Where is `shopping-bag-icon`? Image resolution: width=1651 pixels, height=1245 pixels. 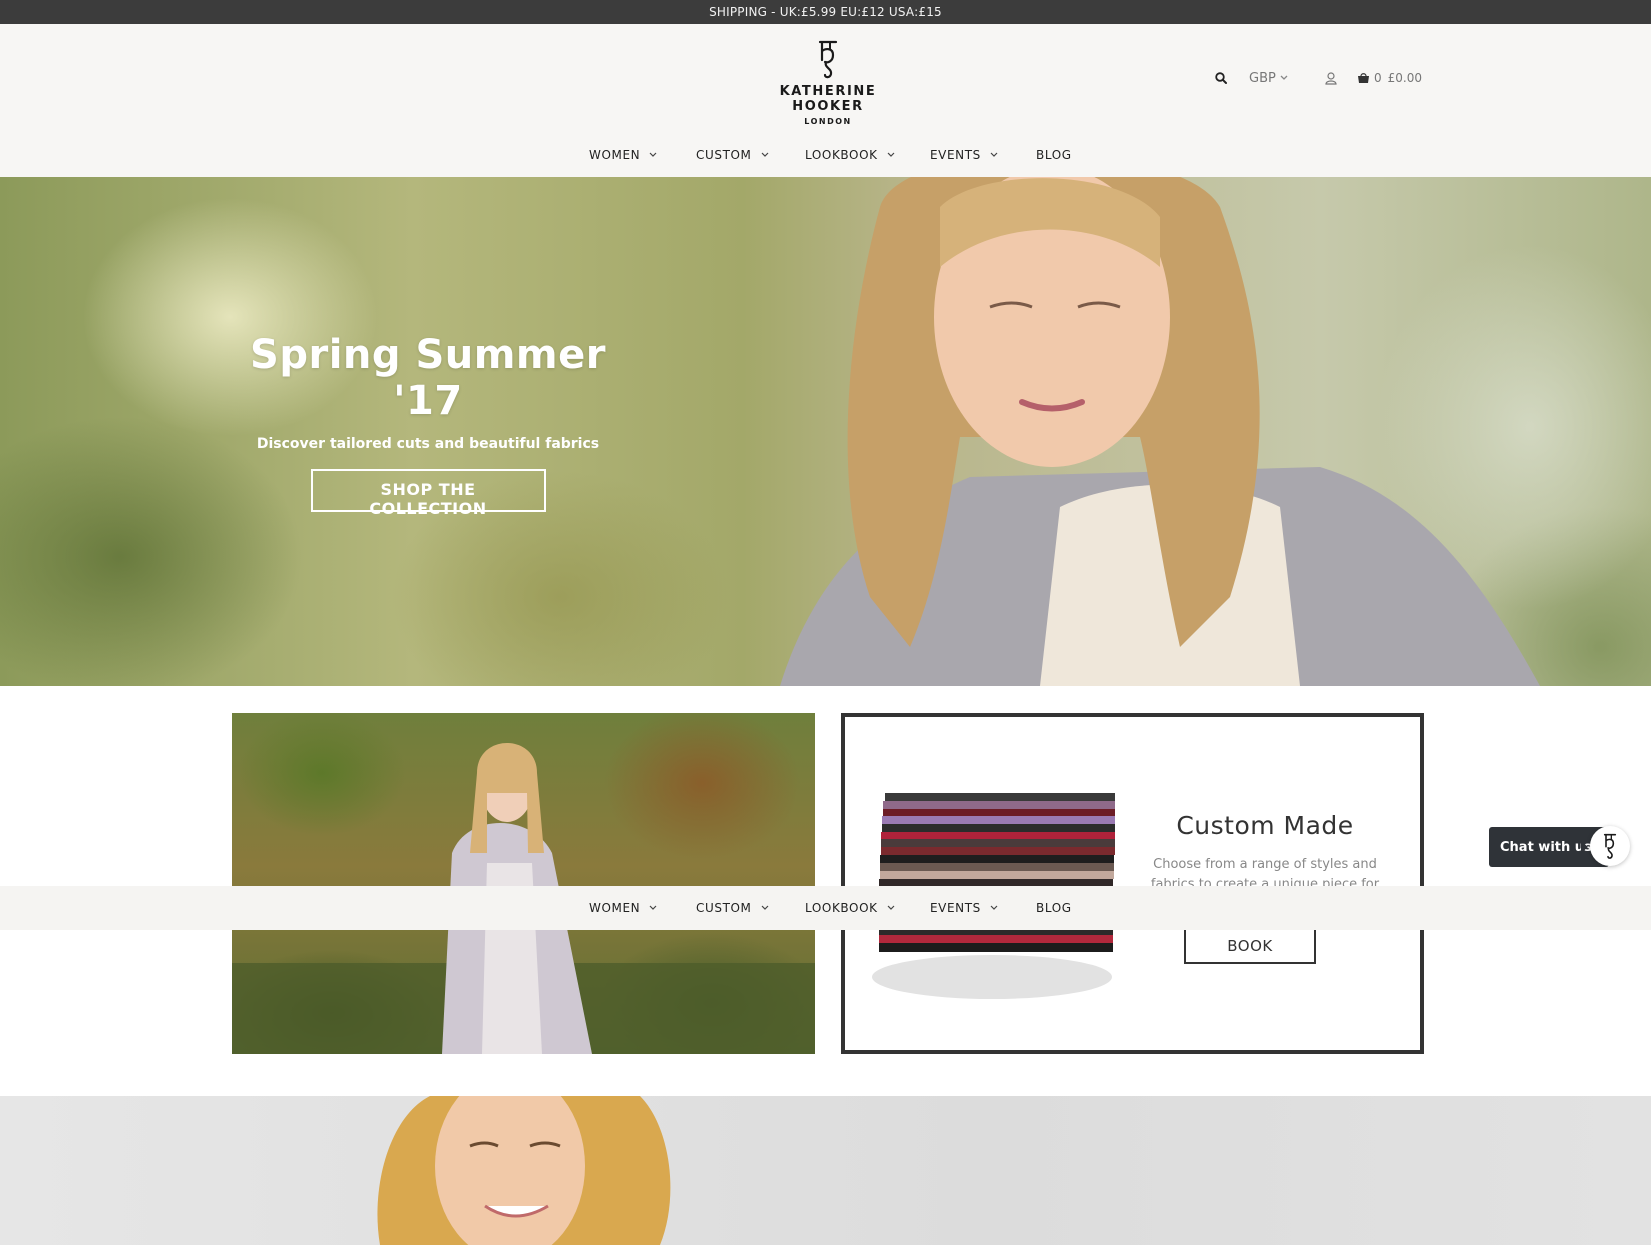 shopping-bag-icon is located at coordinates (1363, 78).